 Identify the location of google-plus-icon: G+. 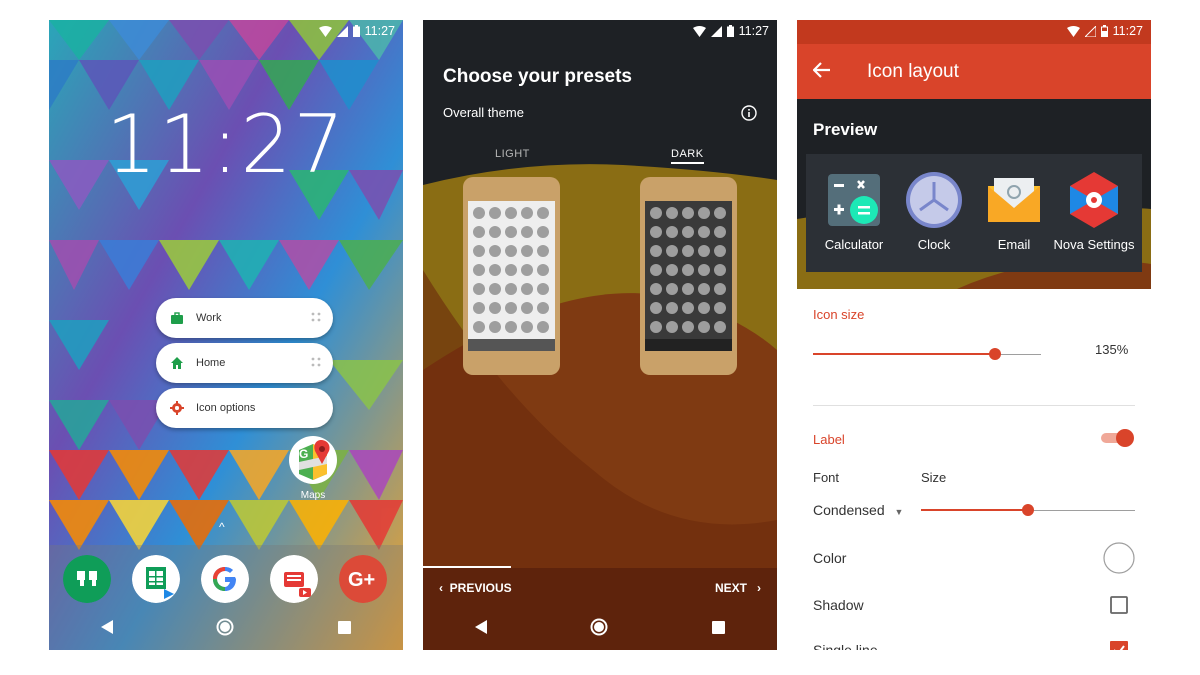
(363, 579).